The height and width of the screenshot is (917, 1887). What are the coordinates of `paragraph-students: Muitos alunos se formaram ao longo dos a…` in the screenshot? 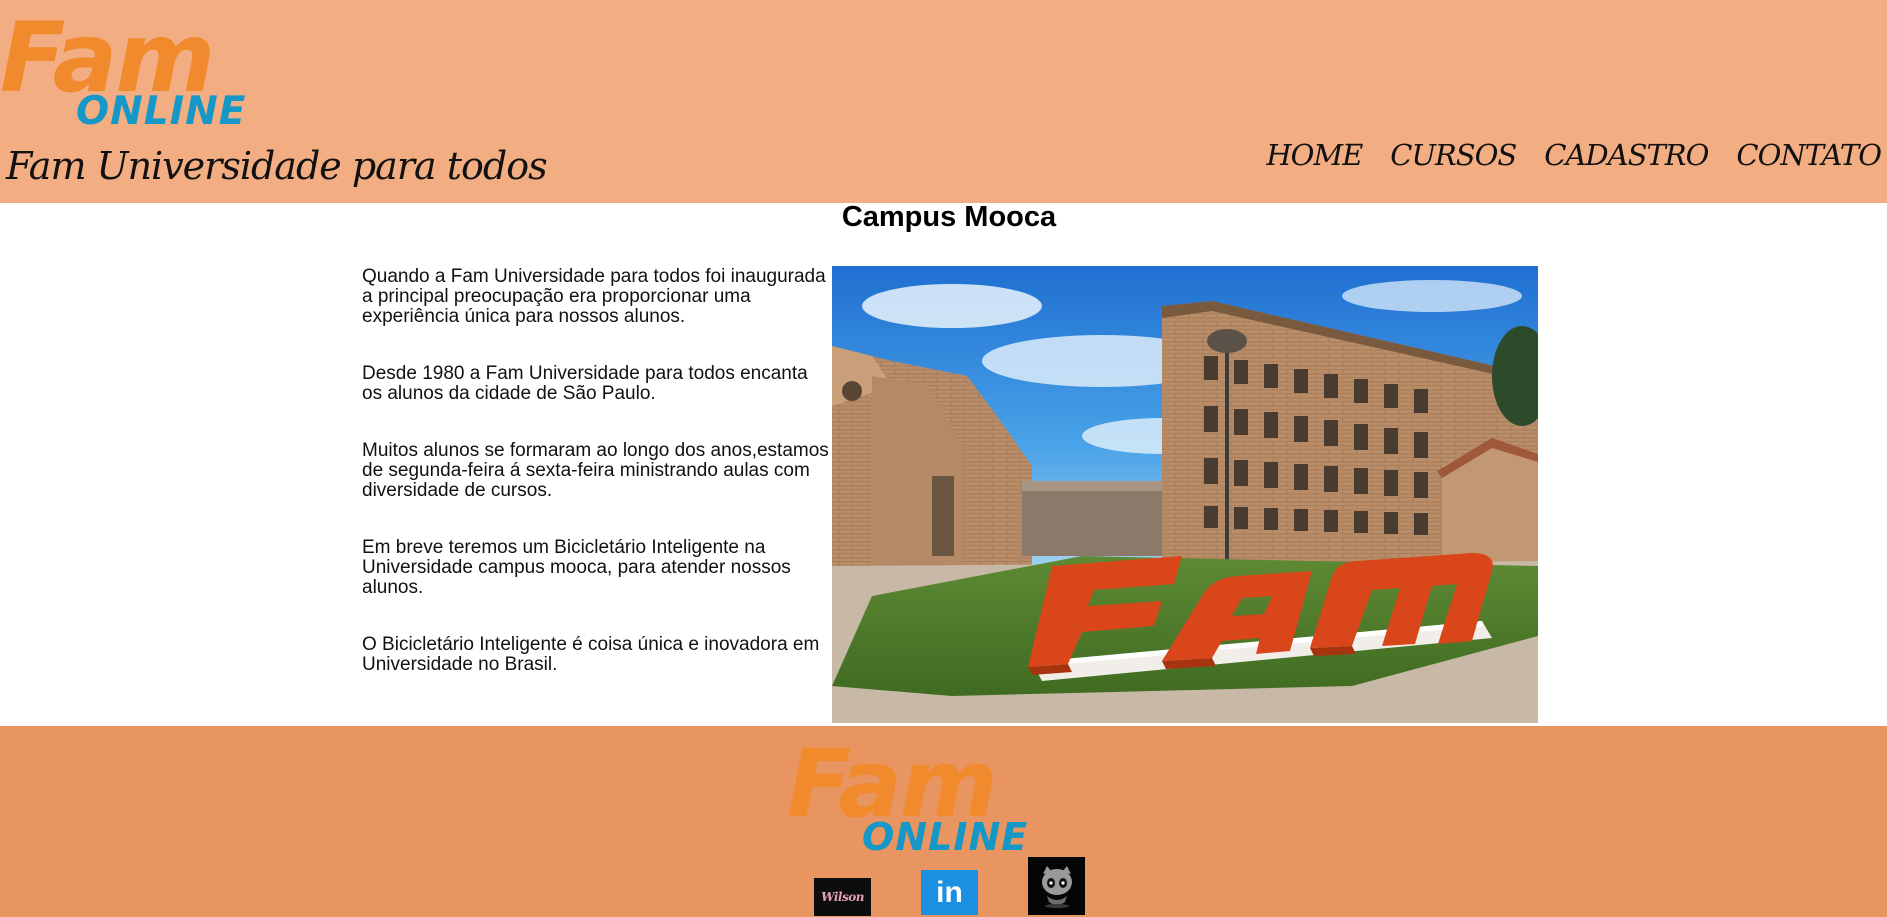 It's located at (595, 470).